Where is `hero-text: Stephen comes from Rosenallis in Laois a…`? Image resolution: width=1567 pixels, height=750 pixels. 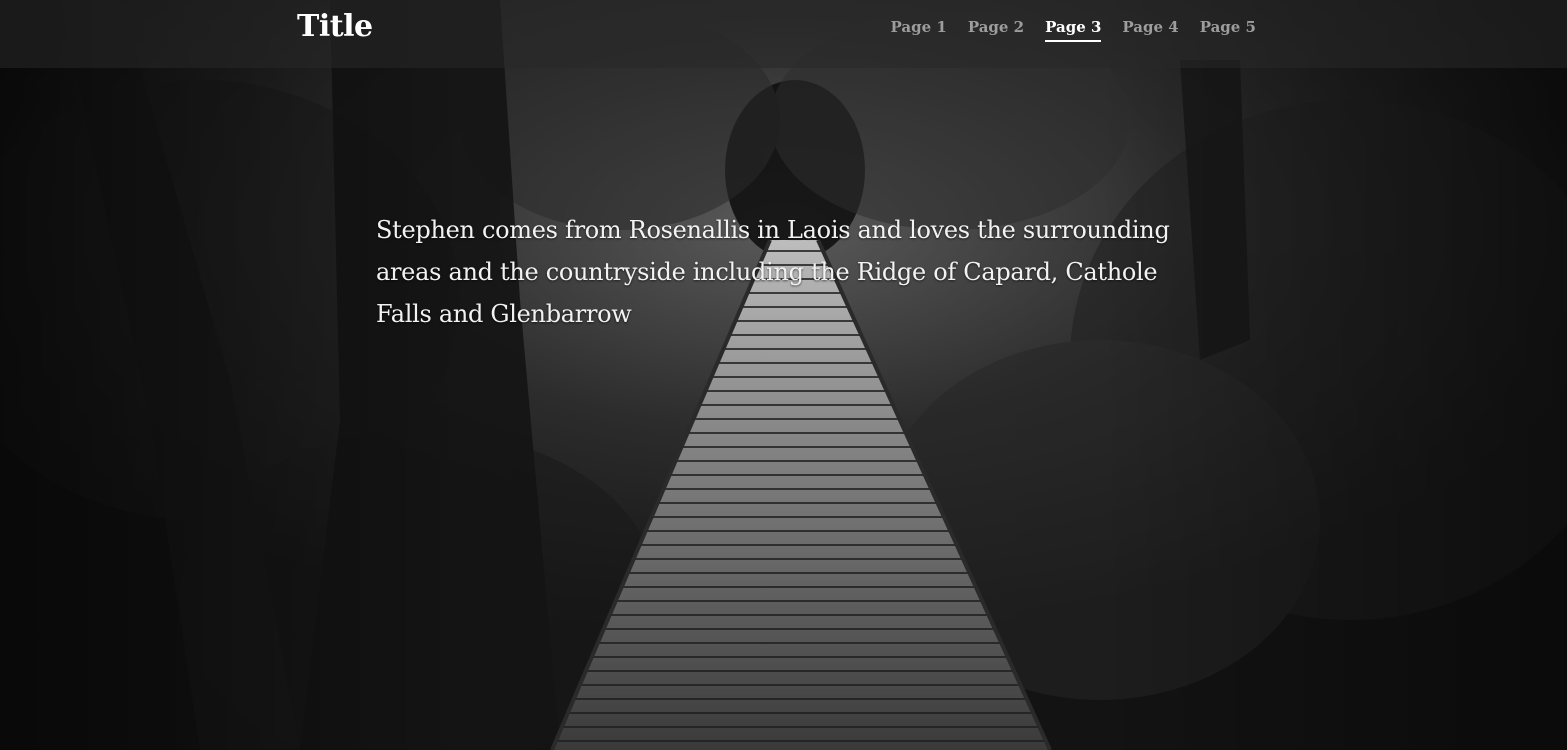
hero-text: Stephen comes from Rosenallis in Laois a… is located at coordinates (773, 272).